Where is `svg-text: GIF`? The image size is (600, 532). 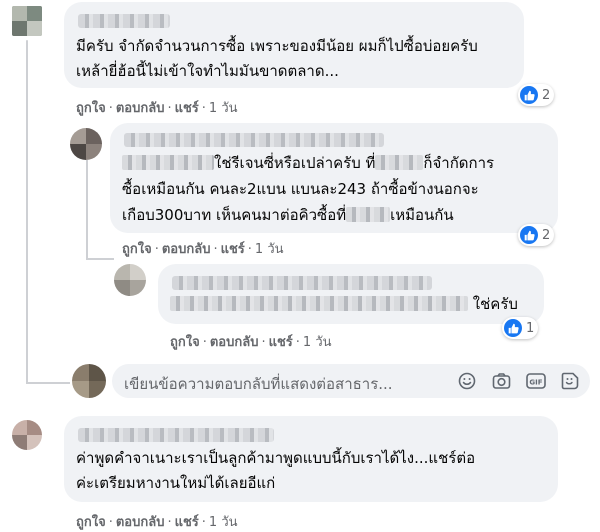 svg-text: GIF is located at coordinates (535, 383).